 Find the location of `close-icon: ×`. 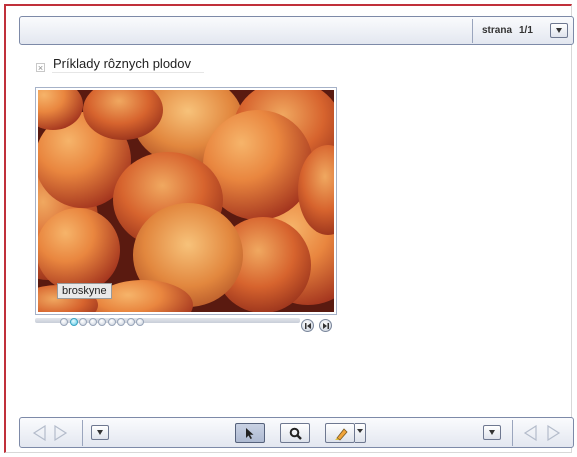

close-icon: × is located at coordinates (40, 68).